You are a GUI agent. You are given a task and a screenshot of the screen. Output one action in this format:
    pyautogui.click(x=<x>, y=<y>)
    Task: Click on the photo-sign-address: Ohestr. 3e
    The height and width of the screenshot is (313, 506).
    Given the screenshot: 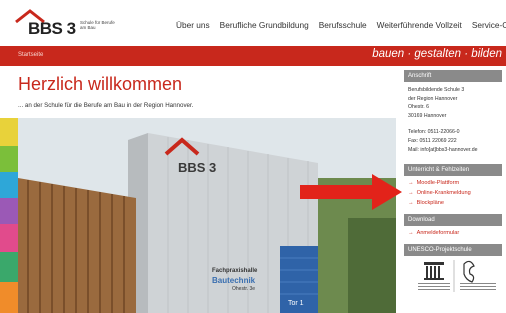 What is the action you would take?
    pyautogui.click(x=244, y=289)
    